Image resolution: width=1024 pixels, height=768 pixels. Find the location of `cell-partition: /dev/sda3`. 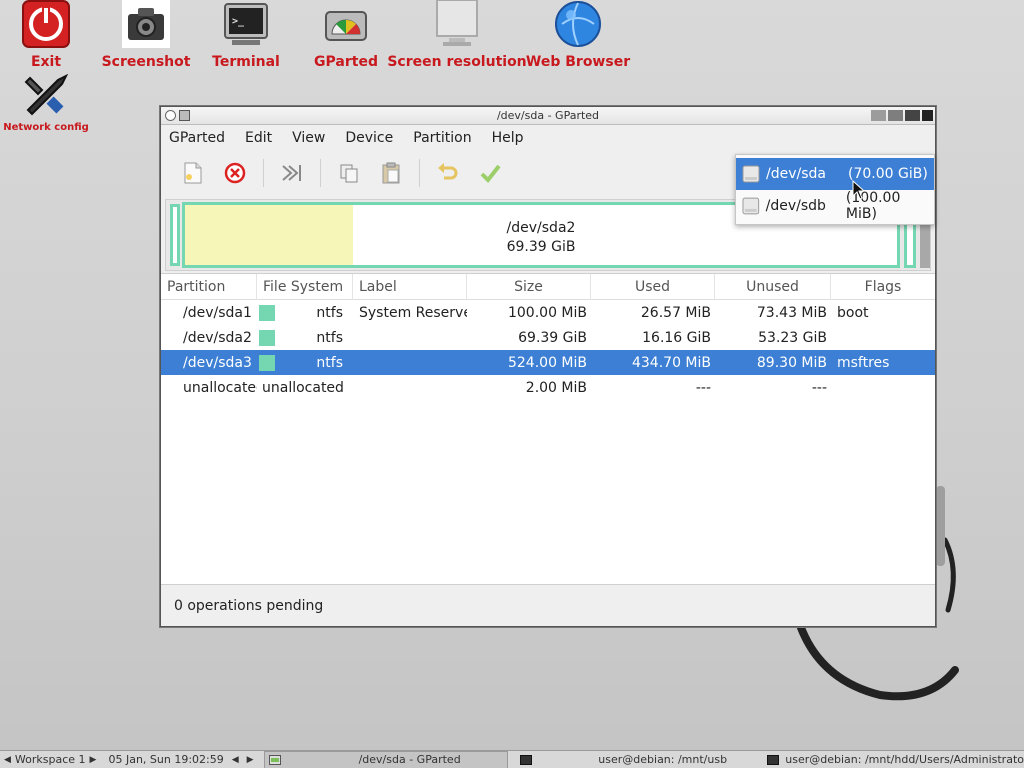

cell-partition: /dev/sda3 is located at coordinates (217, 362).